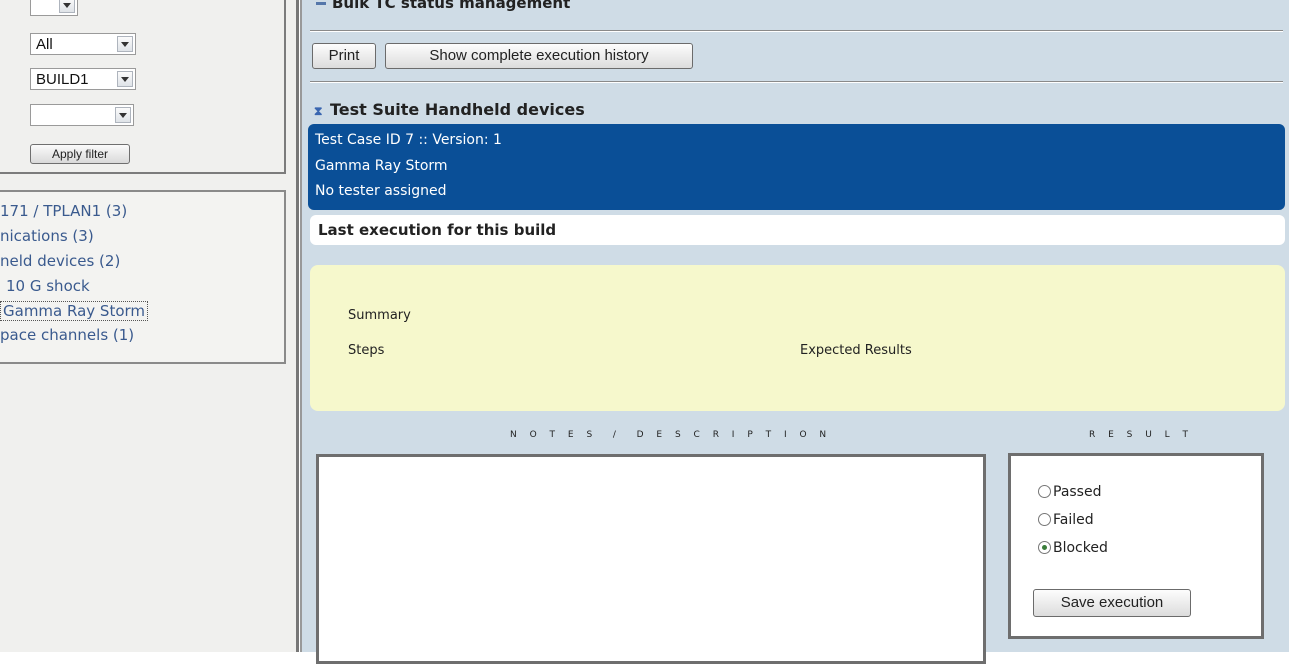 This screenshot has height=664, width=1289. Describe the element at coordinates (381, 166) in the screenshot. I see `testcase-name: Gamma Ray Storm` at that location.